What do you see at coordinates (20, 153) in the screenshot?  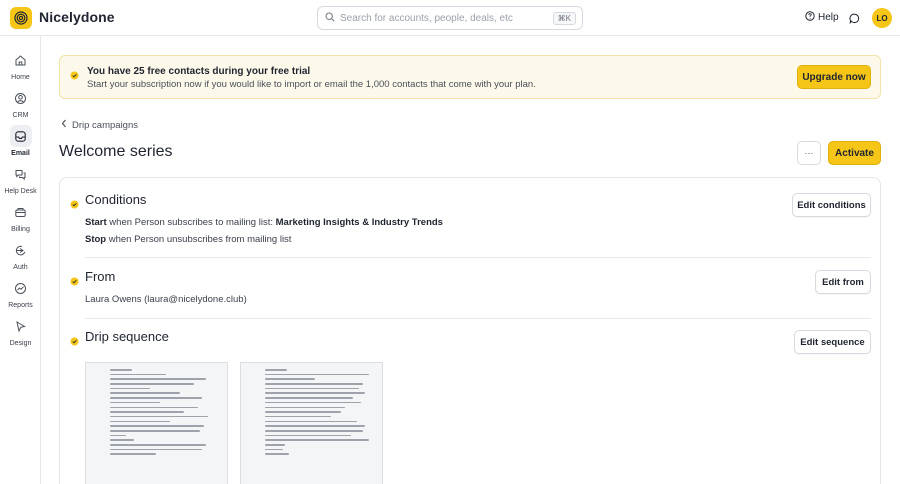 I see `sidebar-item-label: Email` at bounding box center [20, 153].